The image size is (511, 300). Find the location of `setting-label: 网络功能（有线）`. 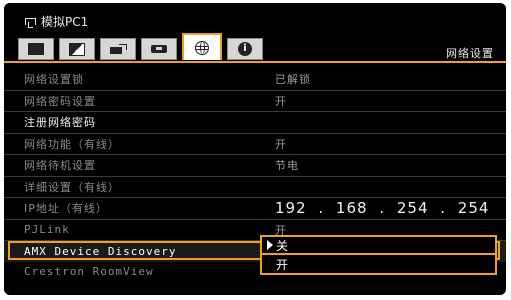

setting-label: 网络功能（有线） is located at coordinates (72, 144).